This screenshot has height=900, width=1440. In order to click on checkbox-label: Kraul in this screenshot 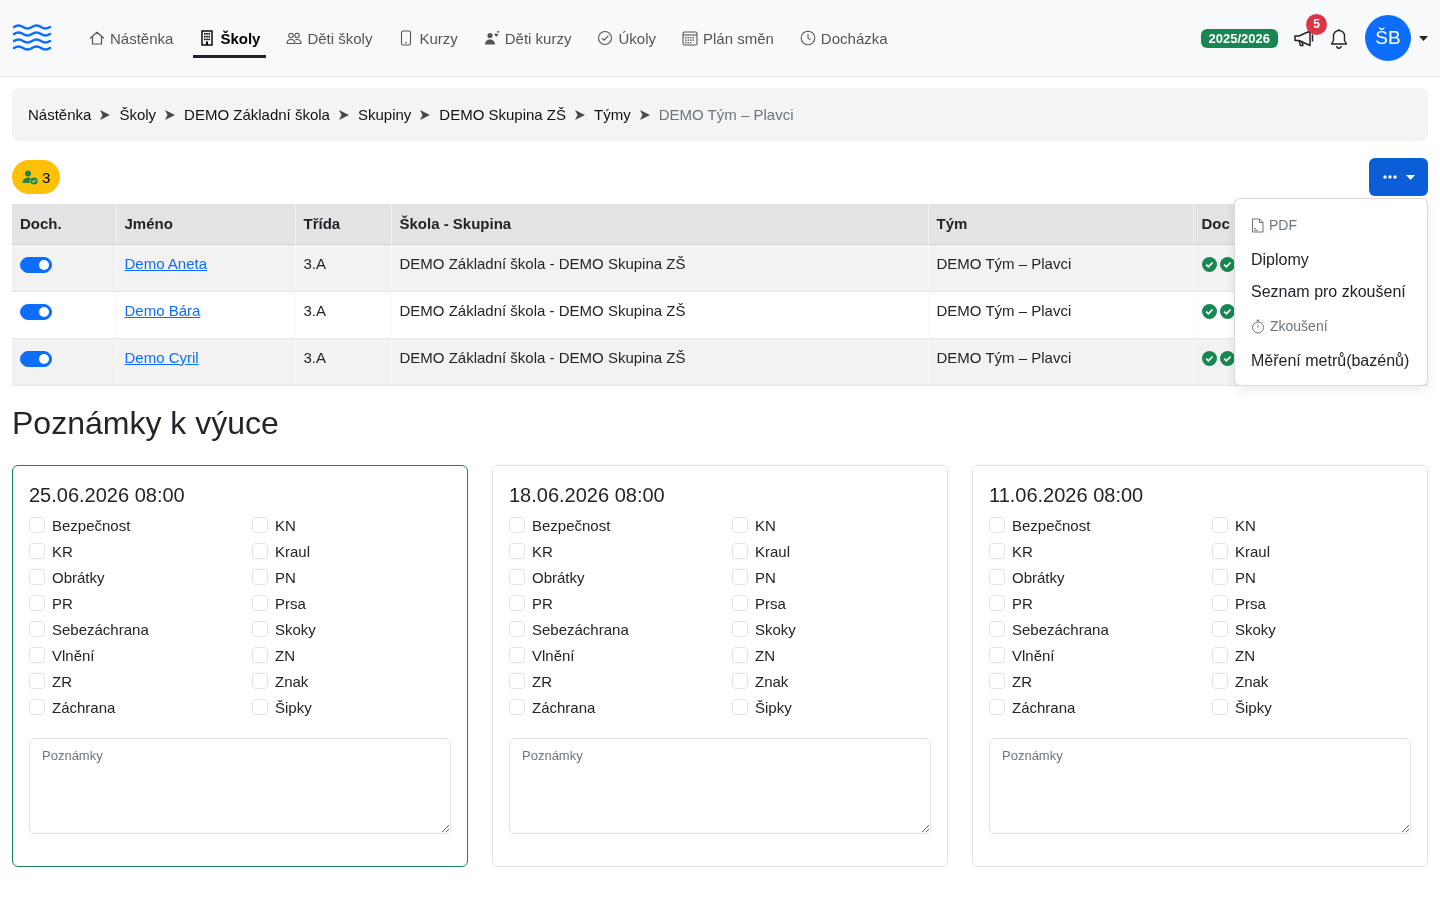, I will do `click(773, 551)`.